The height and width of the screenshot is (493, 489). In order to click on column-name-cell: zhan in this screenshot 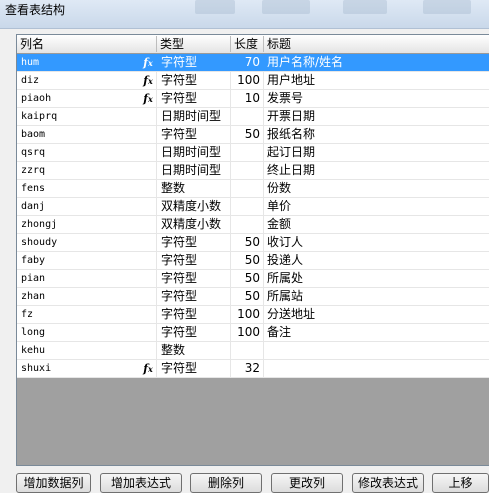, I will do `click(87, 296)`.